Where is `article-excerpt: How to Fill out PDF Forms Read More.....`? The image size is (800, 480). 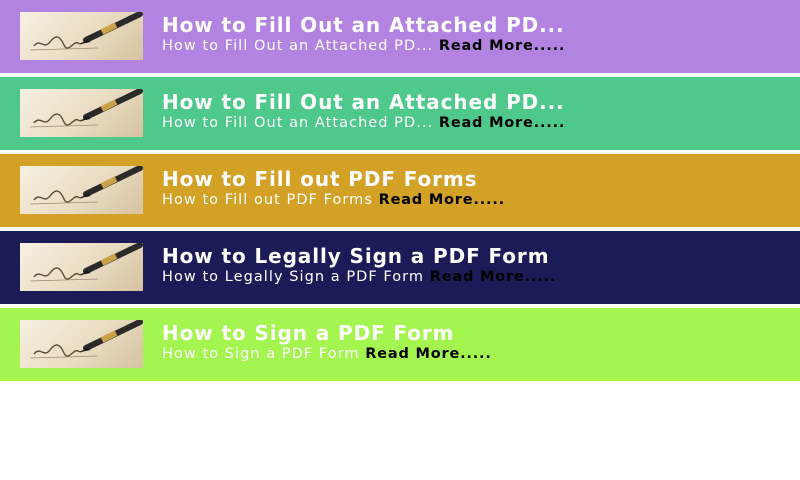
article-excerpt: How to Fill out PDF Forms Read More..... is located at coordinates (477, 200).